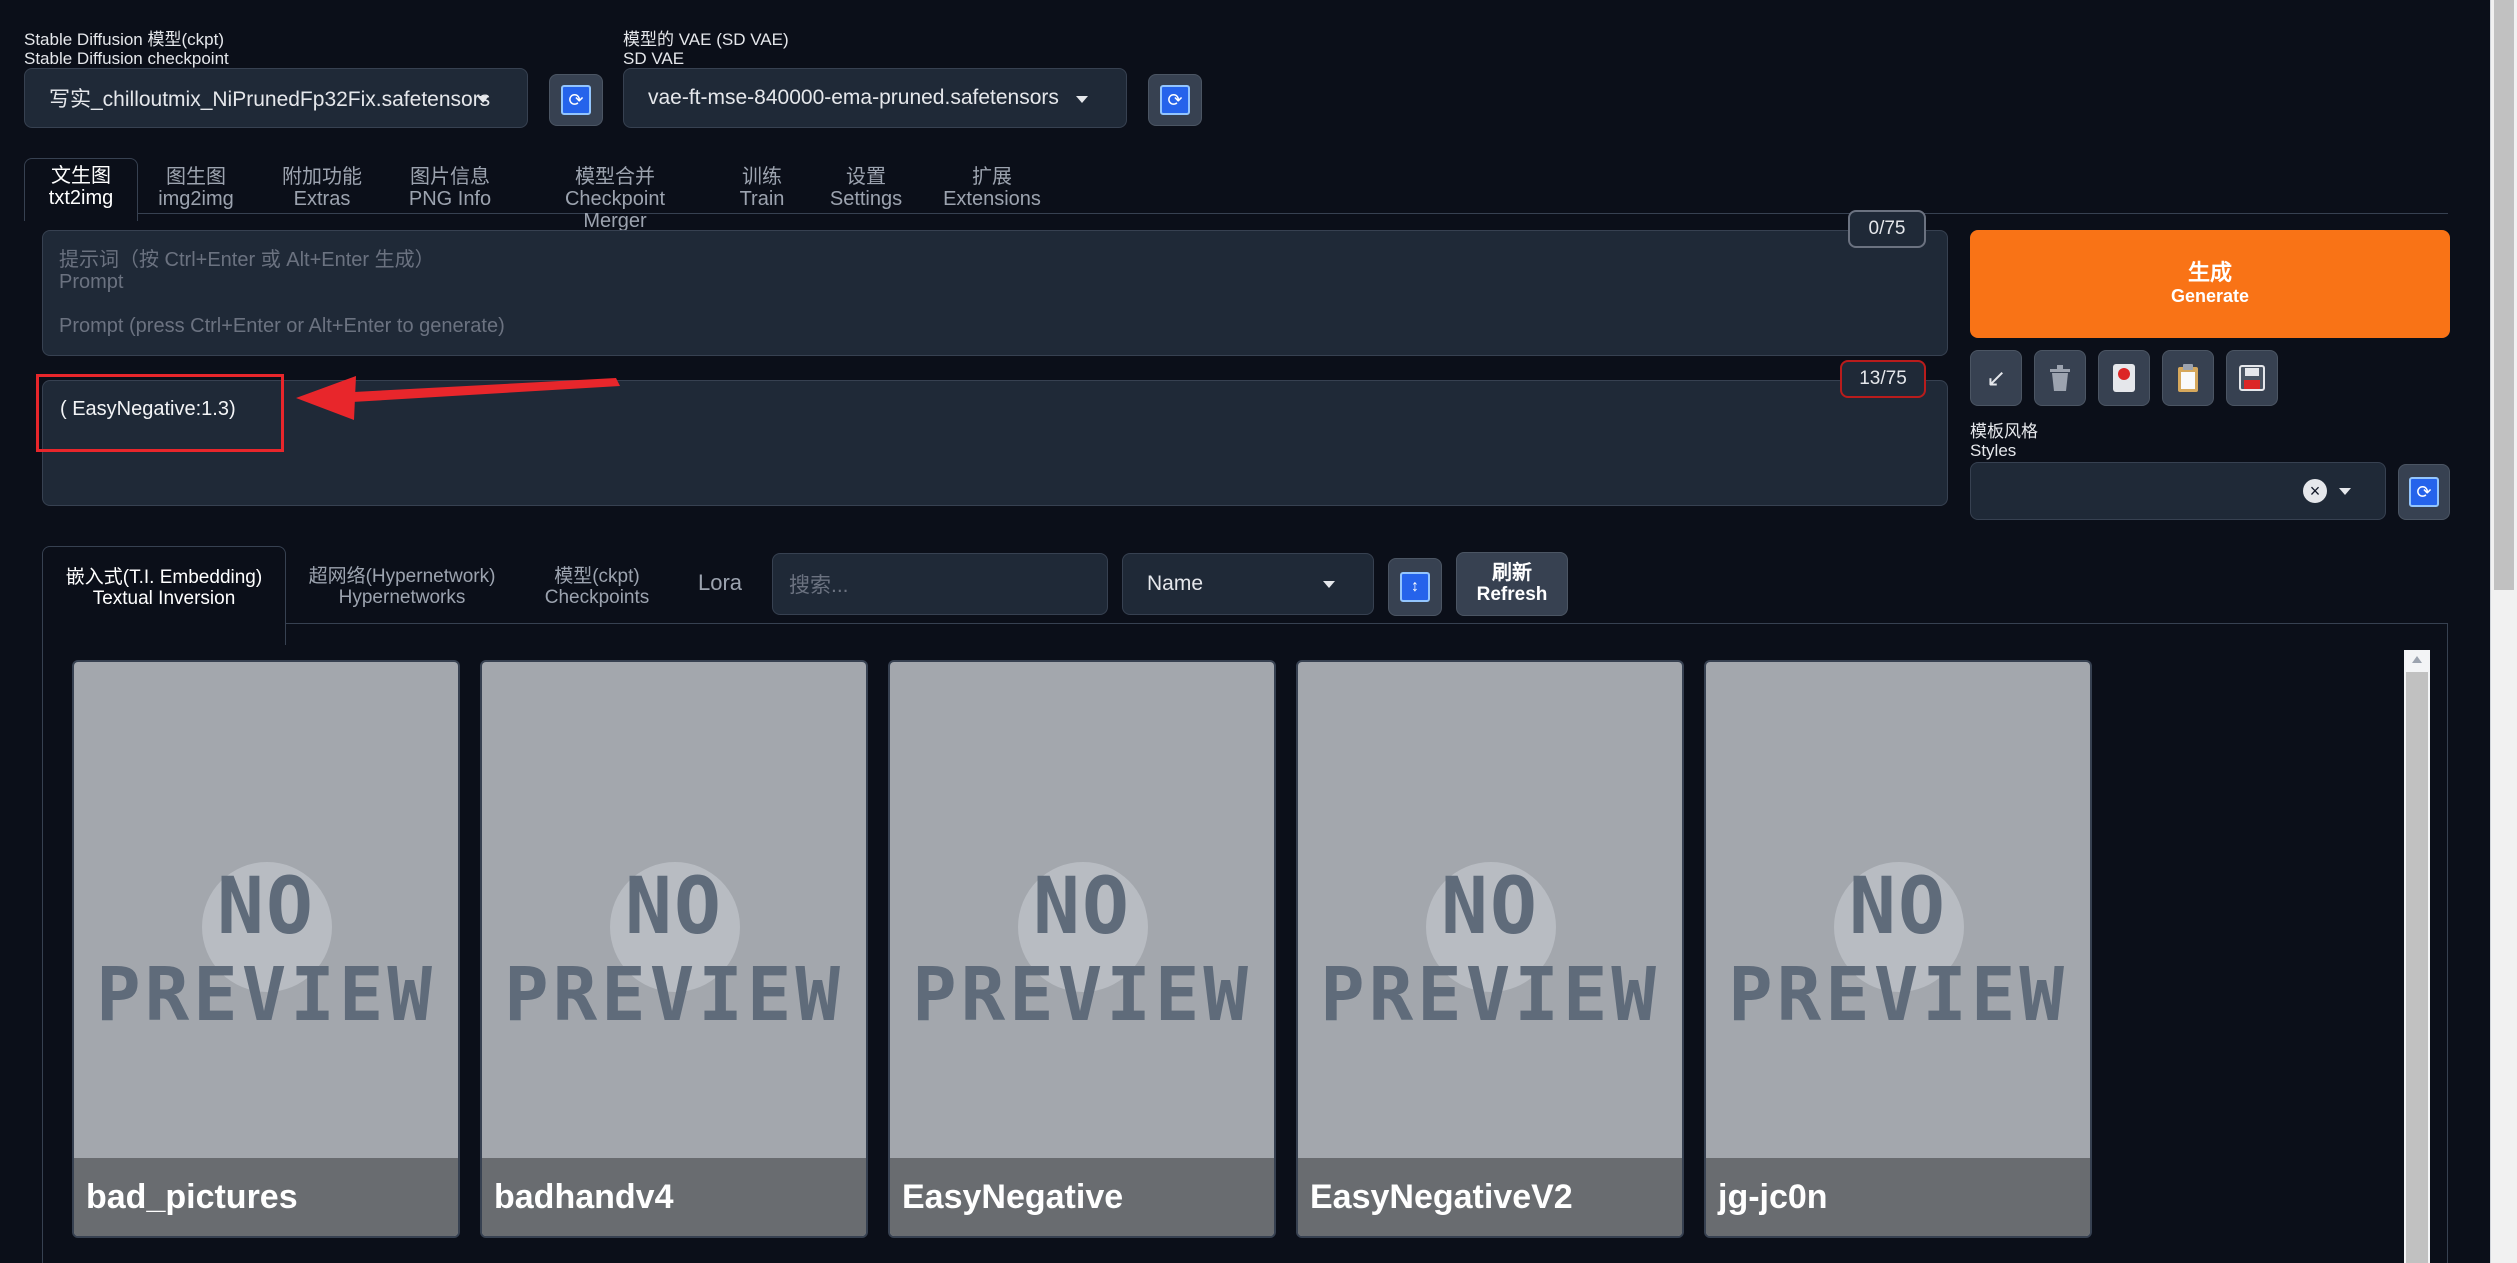 The width and height of the screenshot is (2517, 1263). Describe the element at coordinates (1883, 379) in the screenshot. I see `negative-token-counter: 13/75` at that location.